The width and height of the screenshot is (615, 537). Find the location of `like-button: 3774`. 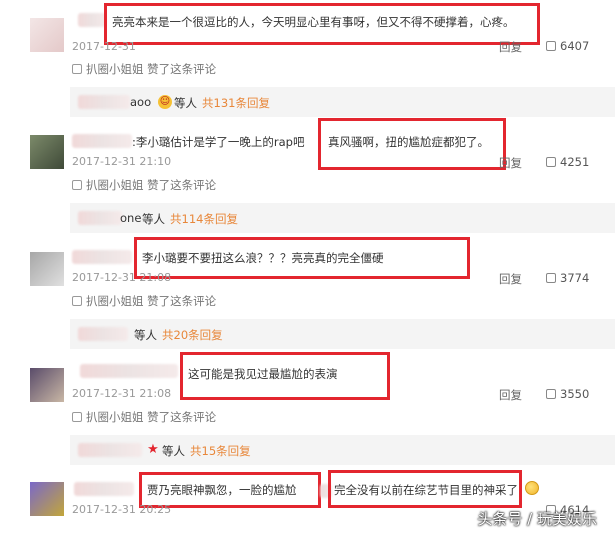

like-button: 3774 is located at coordinates (567, 278).